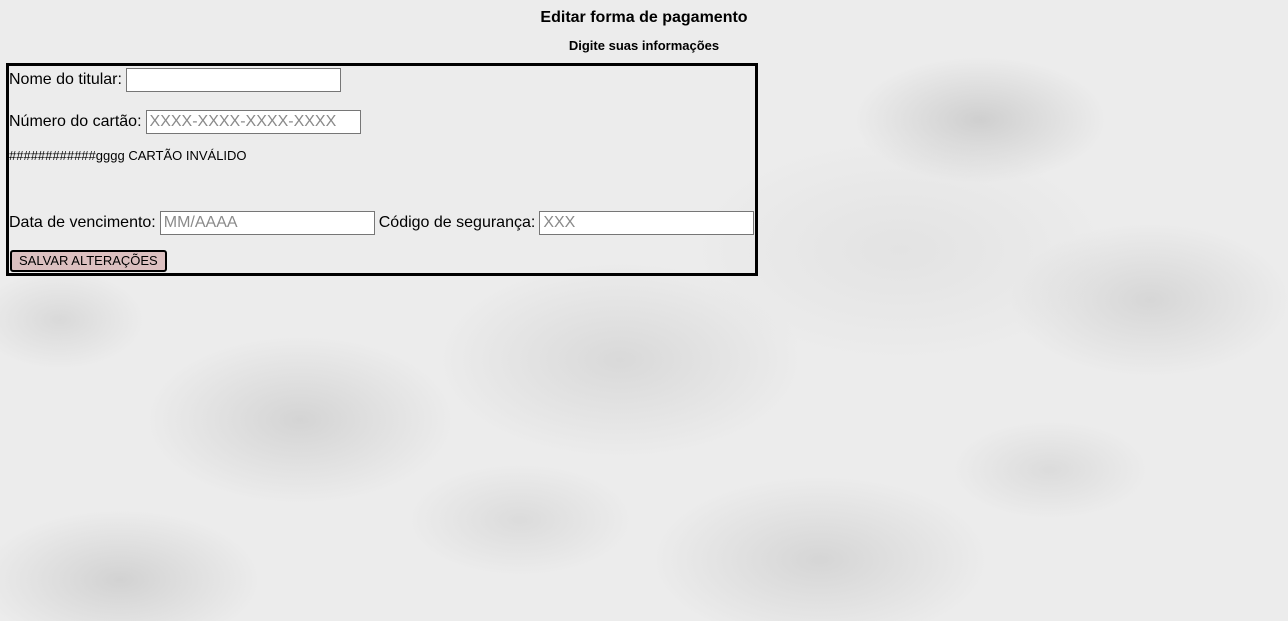 The height and width of the screenshot is (621, 1288). I want to click on expiry-security-row: Data de vencimento: Código de segurança:, so click(382, 223).